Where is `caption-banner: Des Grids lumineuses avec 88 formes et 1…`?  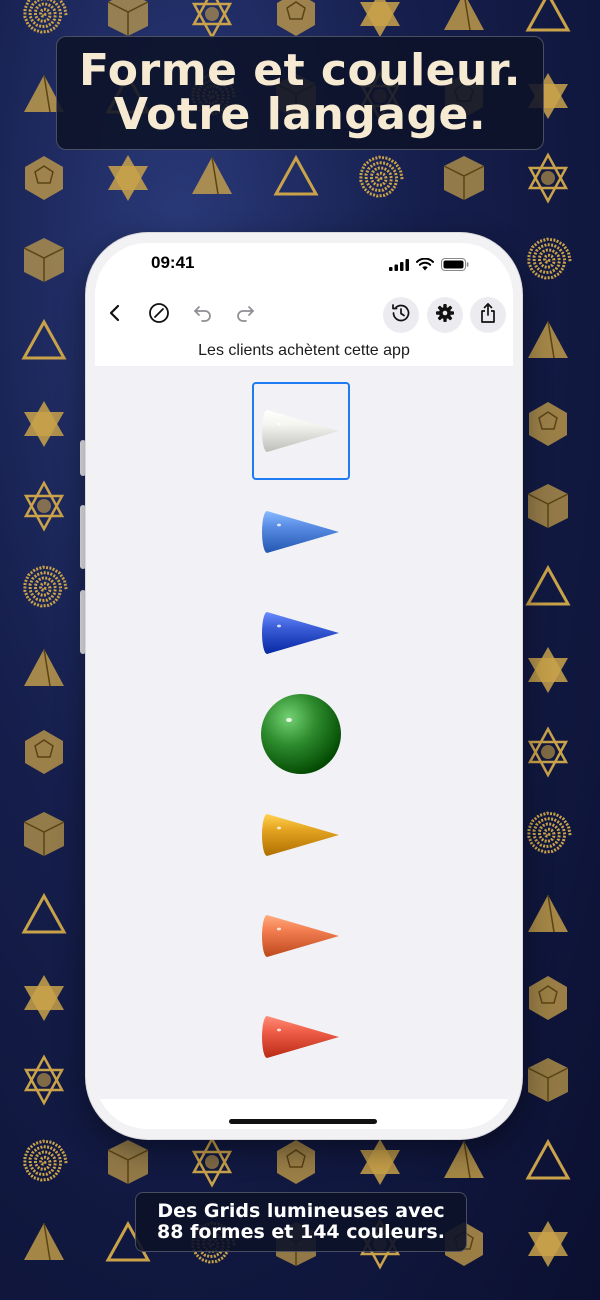 caption-banner: Des Grids lumineuses avec 88 formes et 1… is located at coordinates (301, 1222).